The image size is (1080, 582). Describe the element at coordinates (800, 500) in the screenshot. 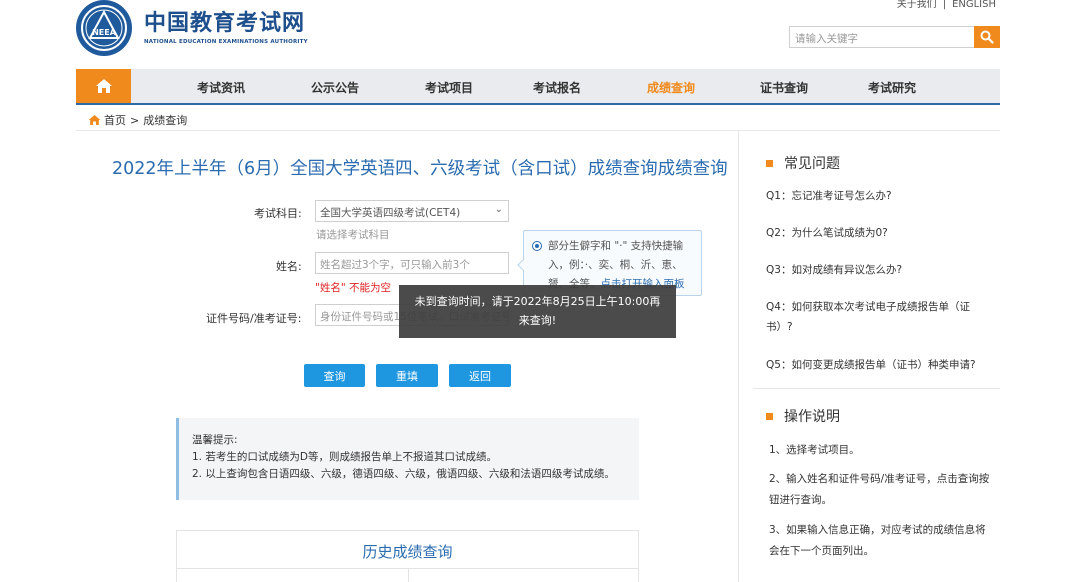

I see `ops-step-2-line-2: 钮进行查询。` at that location.